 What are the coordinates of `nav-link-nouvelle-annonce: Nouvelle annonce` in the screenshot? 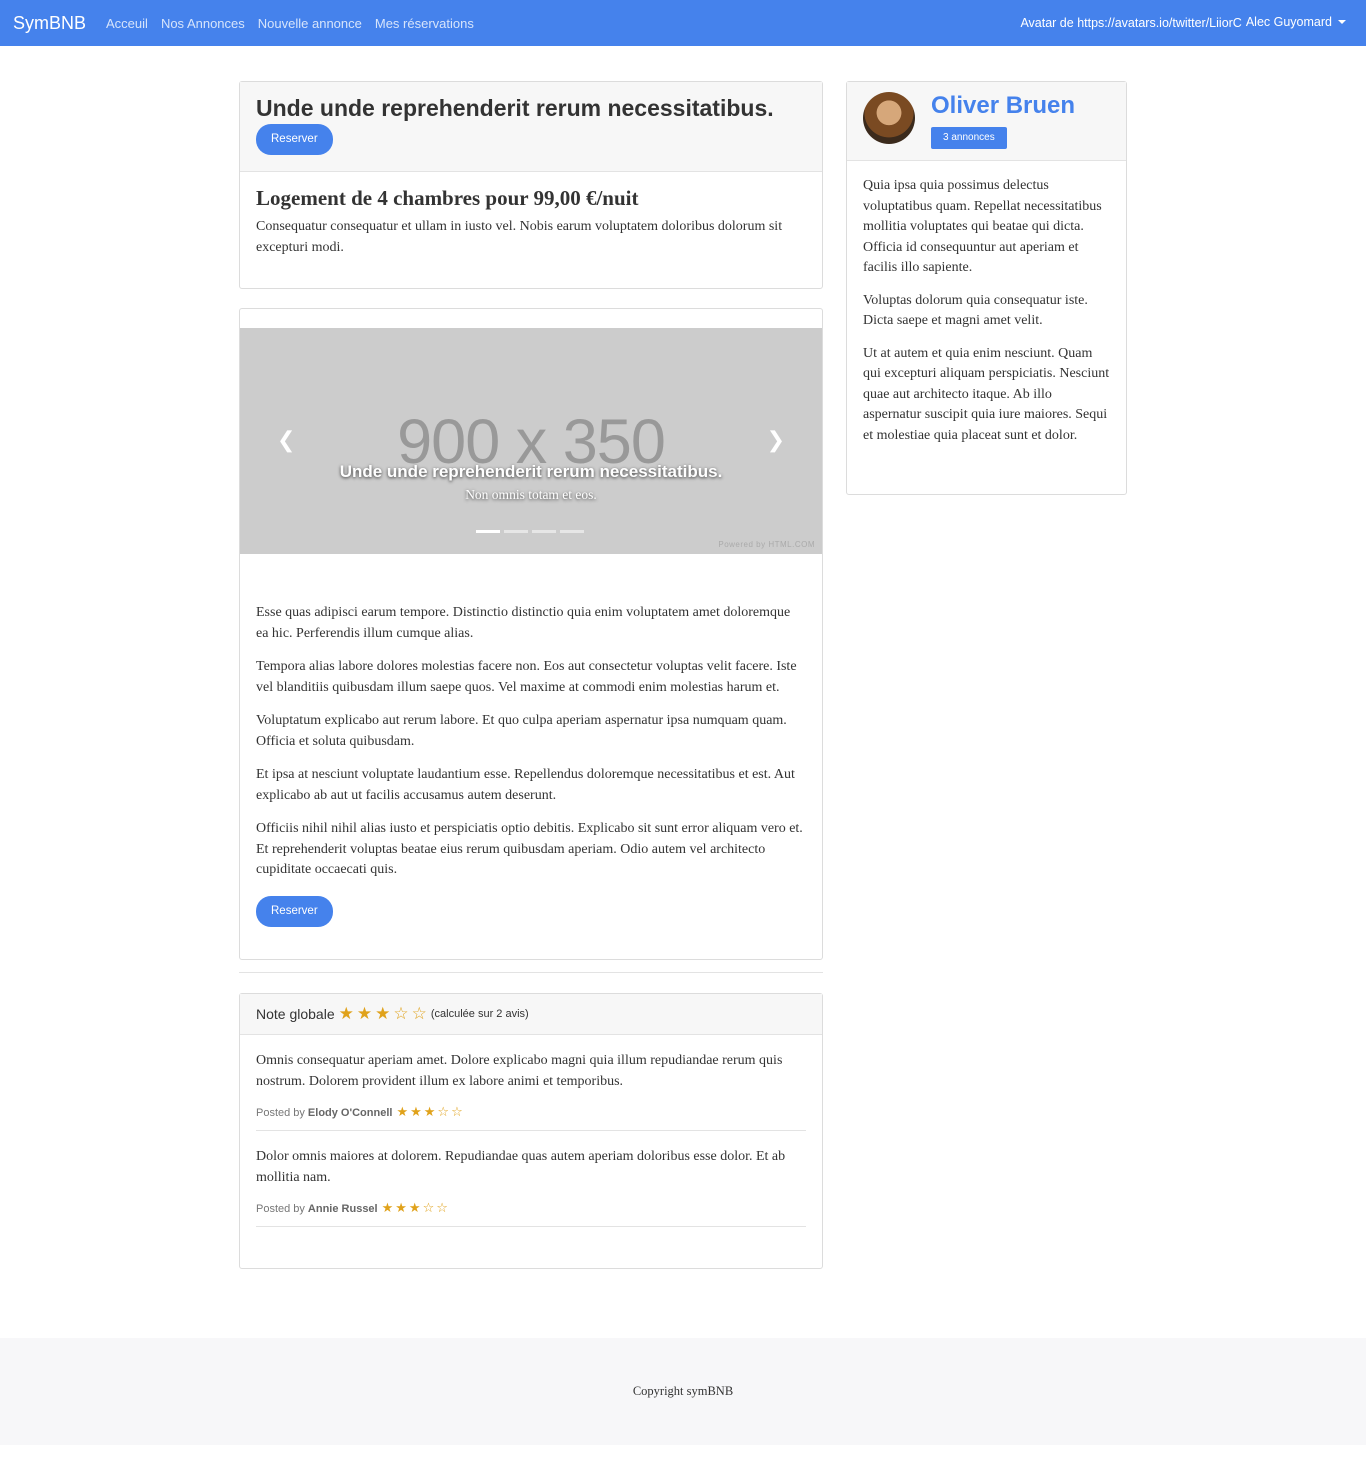 It's located at (310, 23).